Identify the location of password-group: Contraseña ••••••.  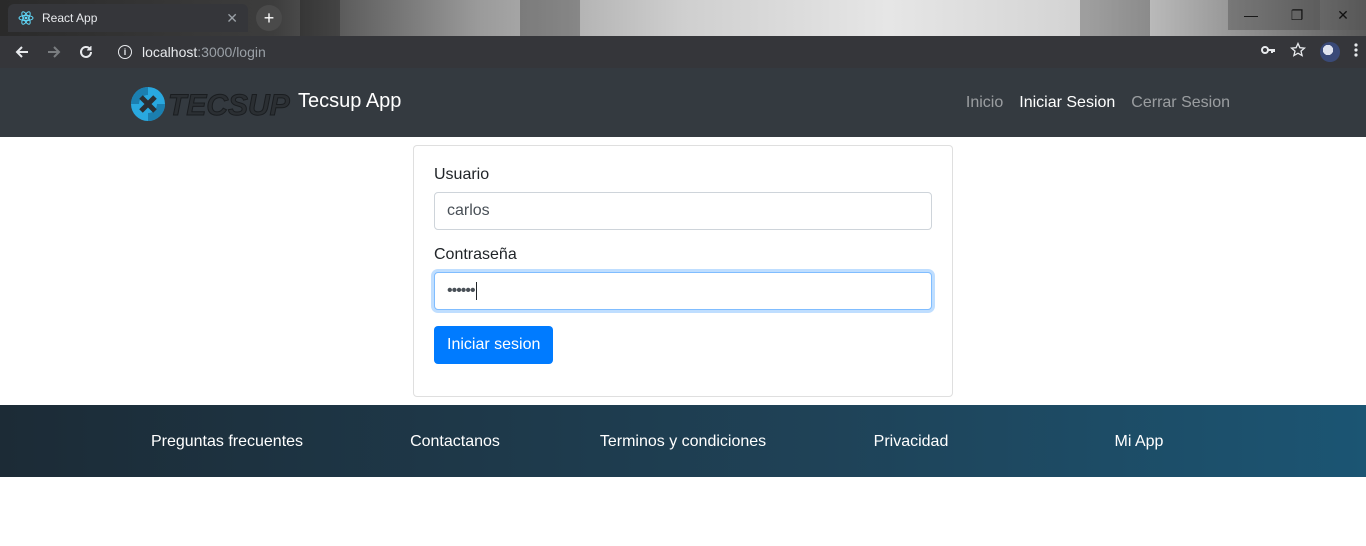
(683, 278).